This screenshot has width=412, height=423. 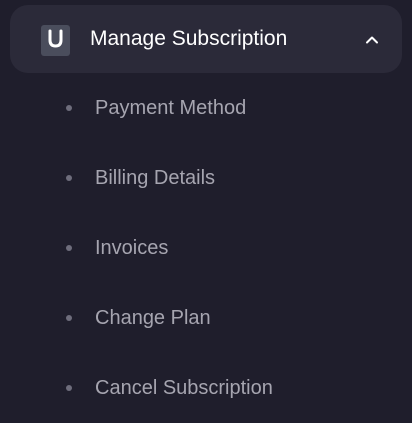 What do you see at coordinates (55, 40) in the screenshot?
I see `subscription-u-icon` at bounding box center [55, 40].